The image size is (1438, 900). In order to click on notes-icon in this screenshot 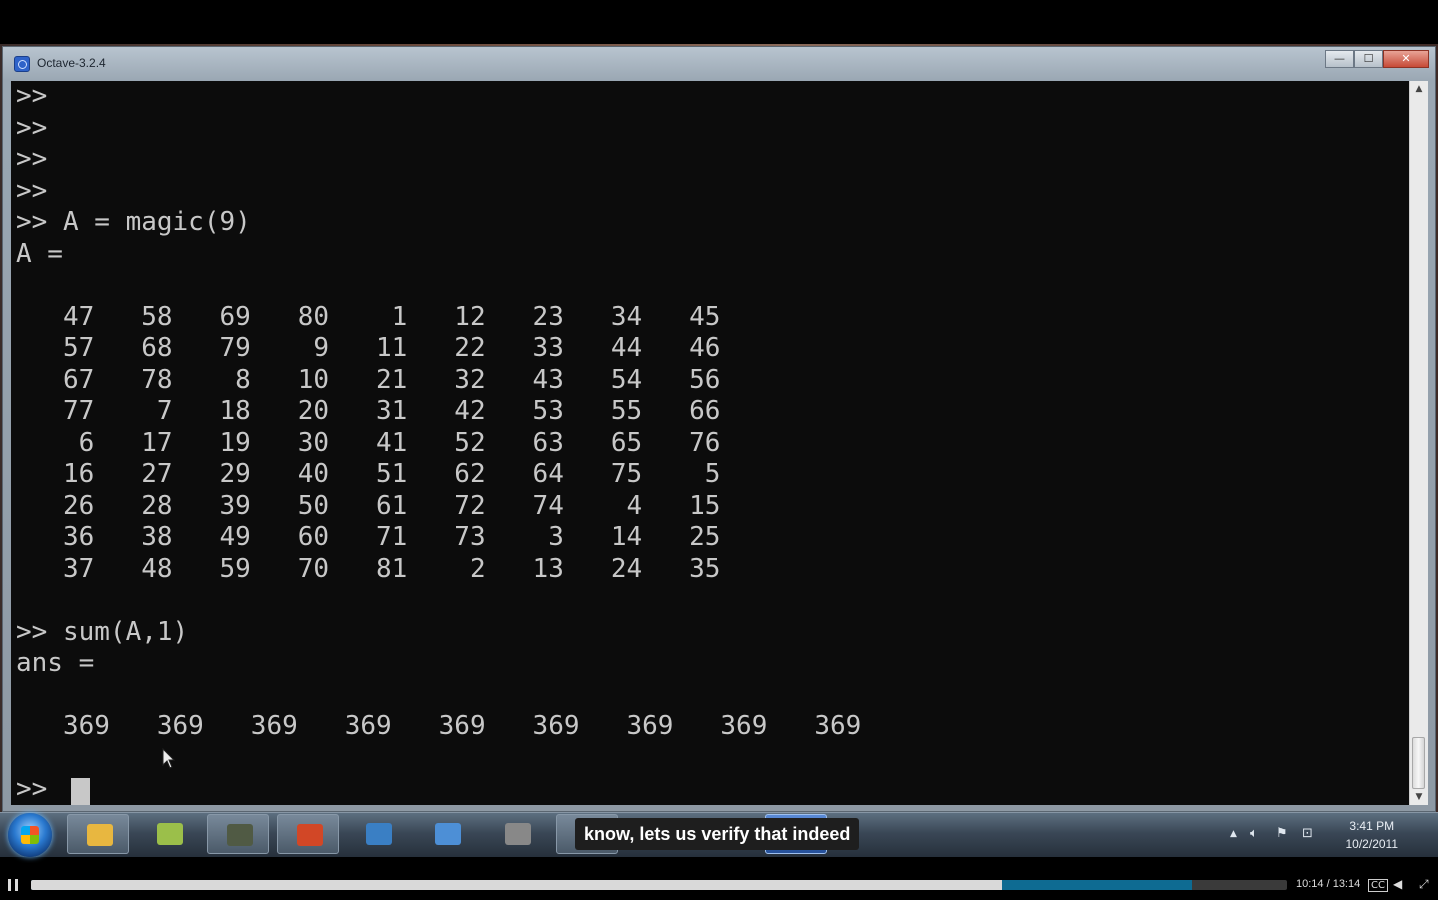, I will do `click(170, 834)`.